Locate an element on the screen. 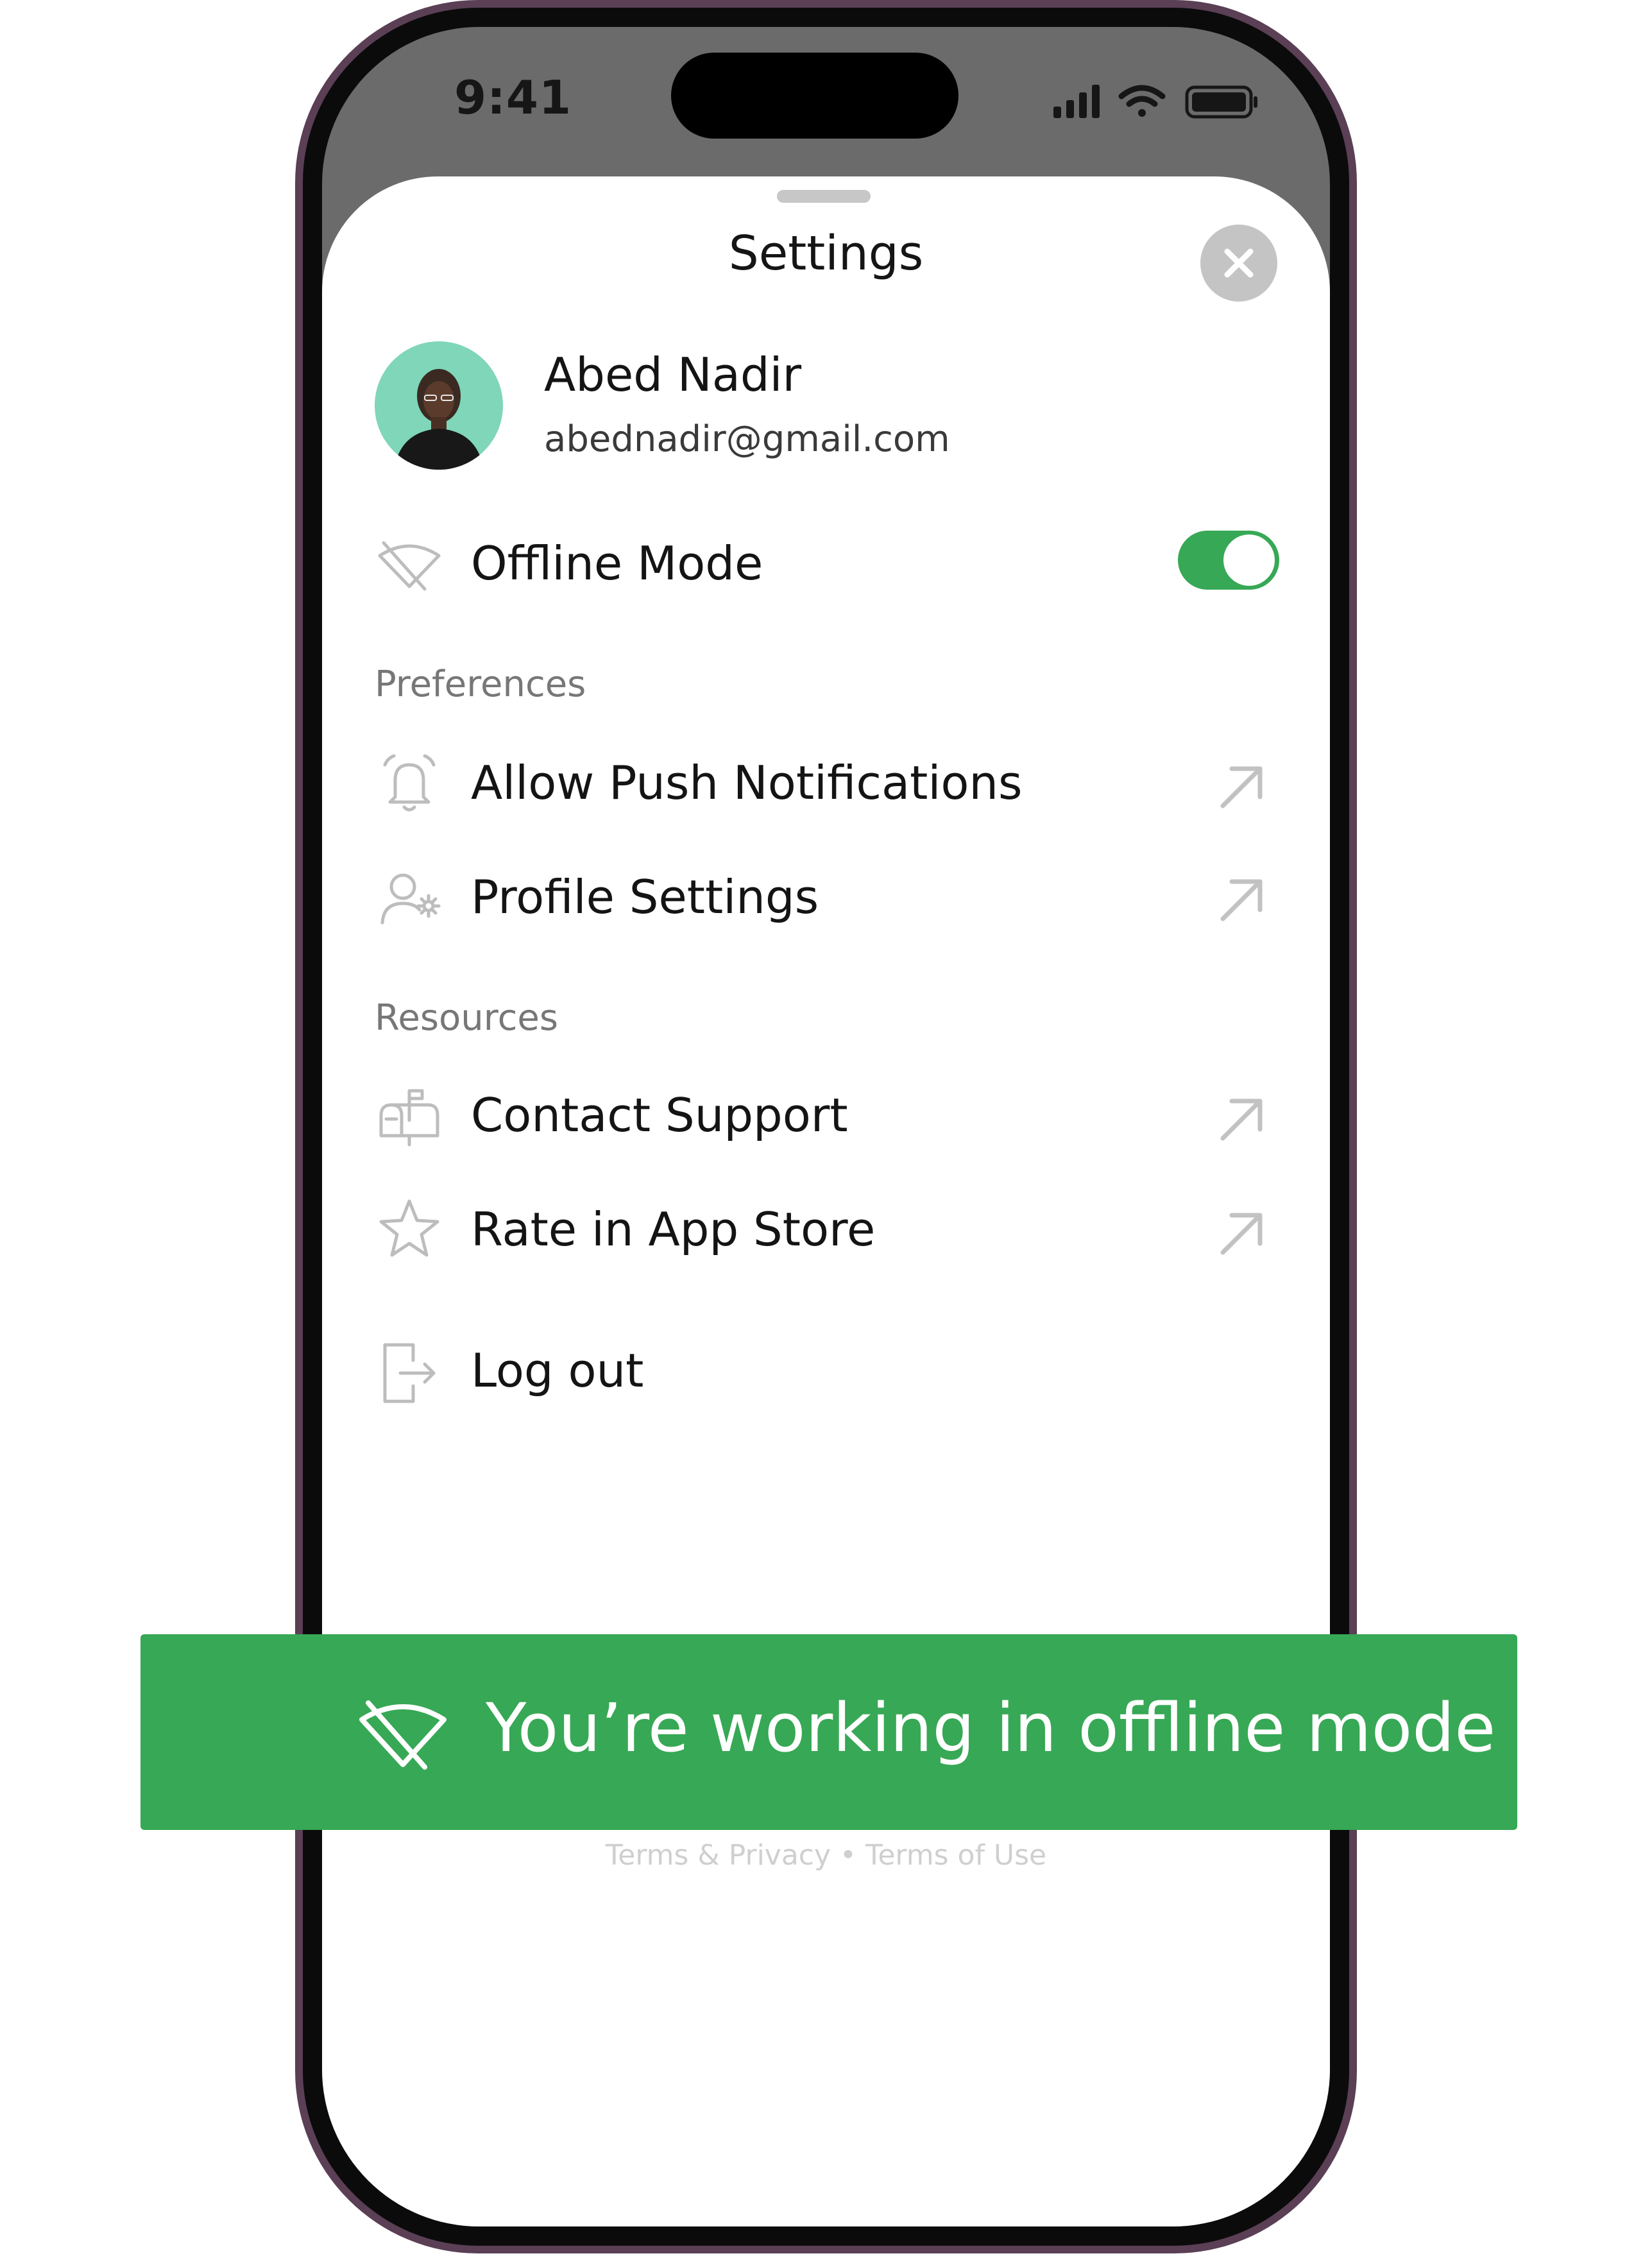 Image resolution: width=1652 pixels, height=2256 pixels. menu-item-push-notifications: Allow Push Notifications is located at coordinates (747, 783).